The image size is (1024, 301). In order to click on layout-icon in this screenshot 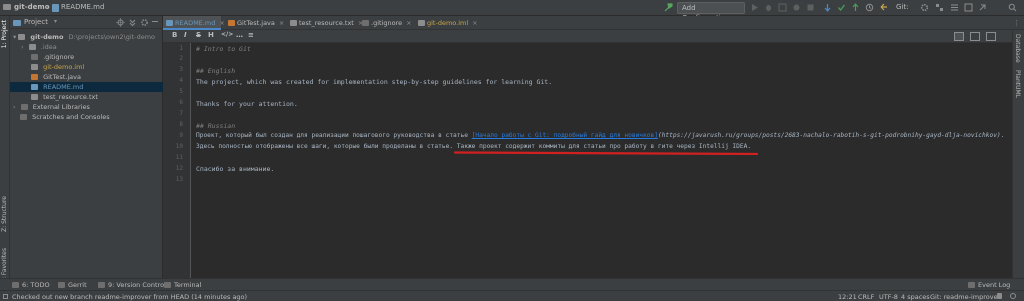, I will do `click(968, 7)`.